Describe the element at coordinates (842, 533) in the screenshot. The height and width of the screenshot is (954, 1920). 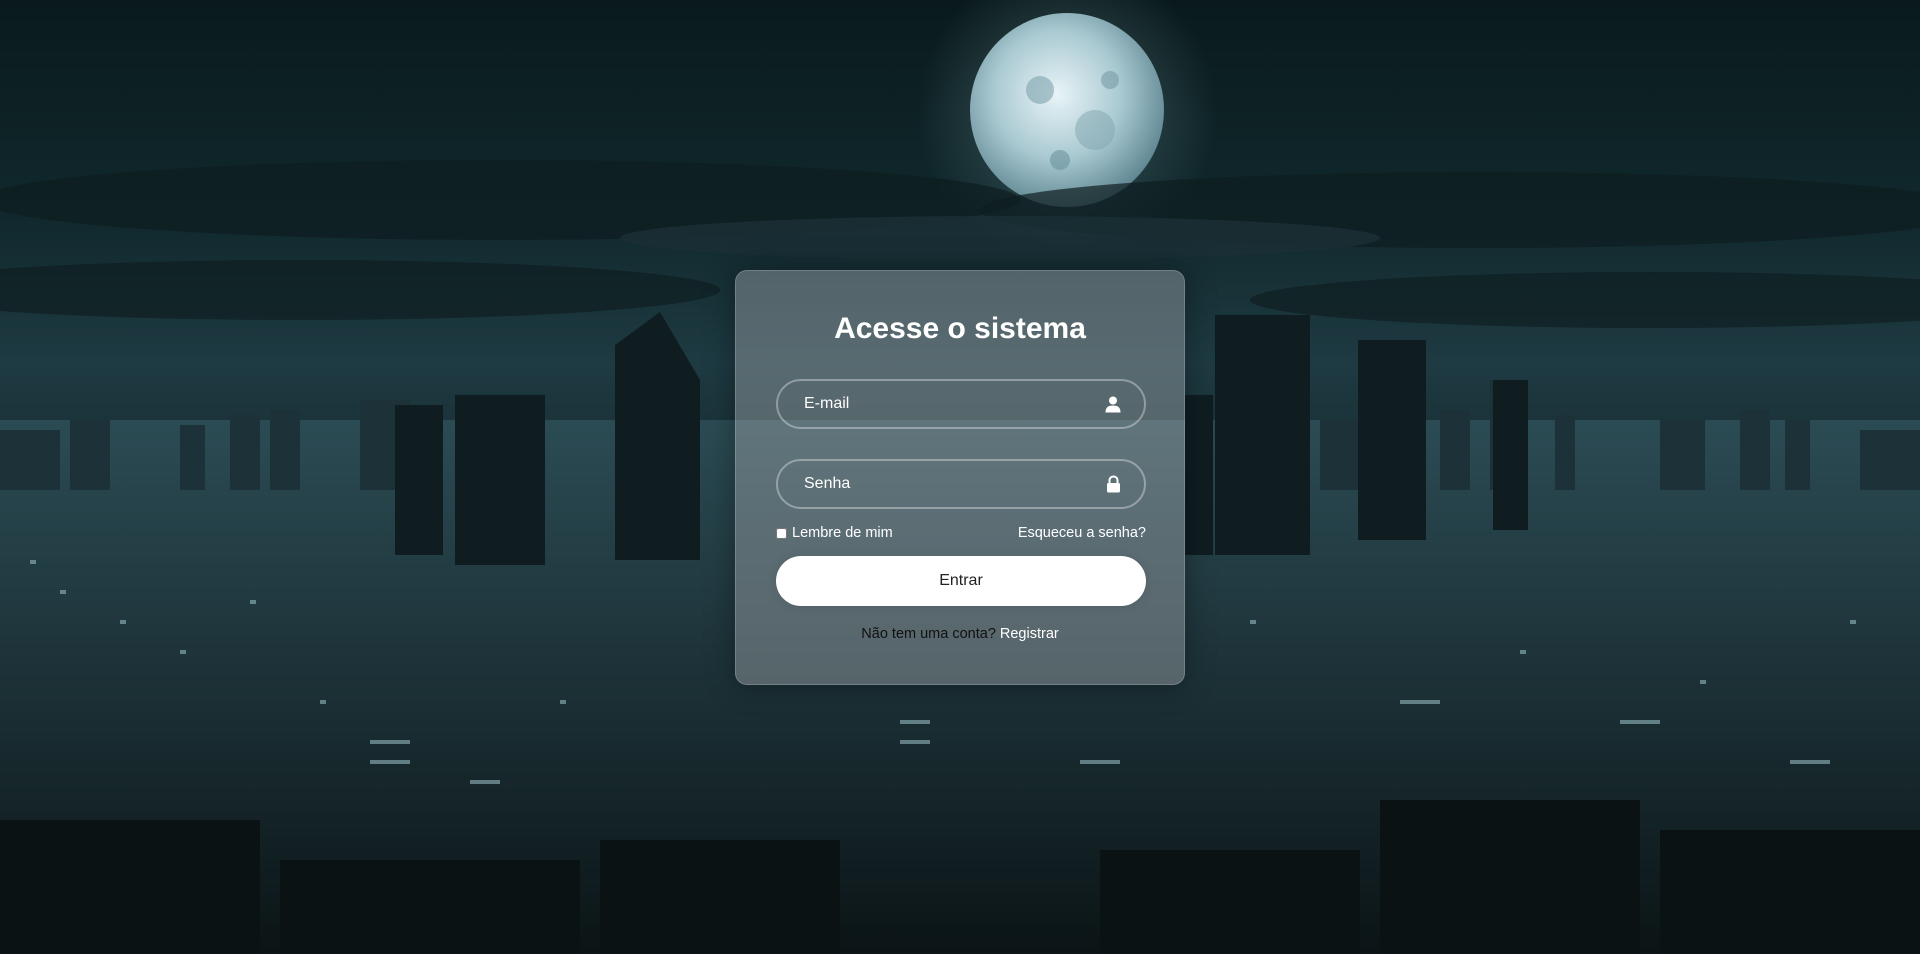
I see `remember-me-label: Lembre de mim` at that location.